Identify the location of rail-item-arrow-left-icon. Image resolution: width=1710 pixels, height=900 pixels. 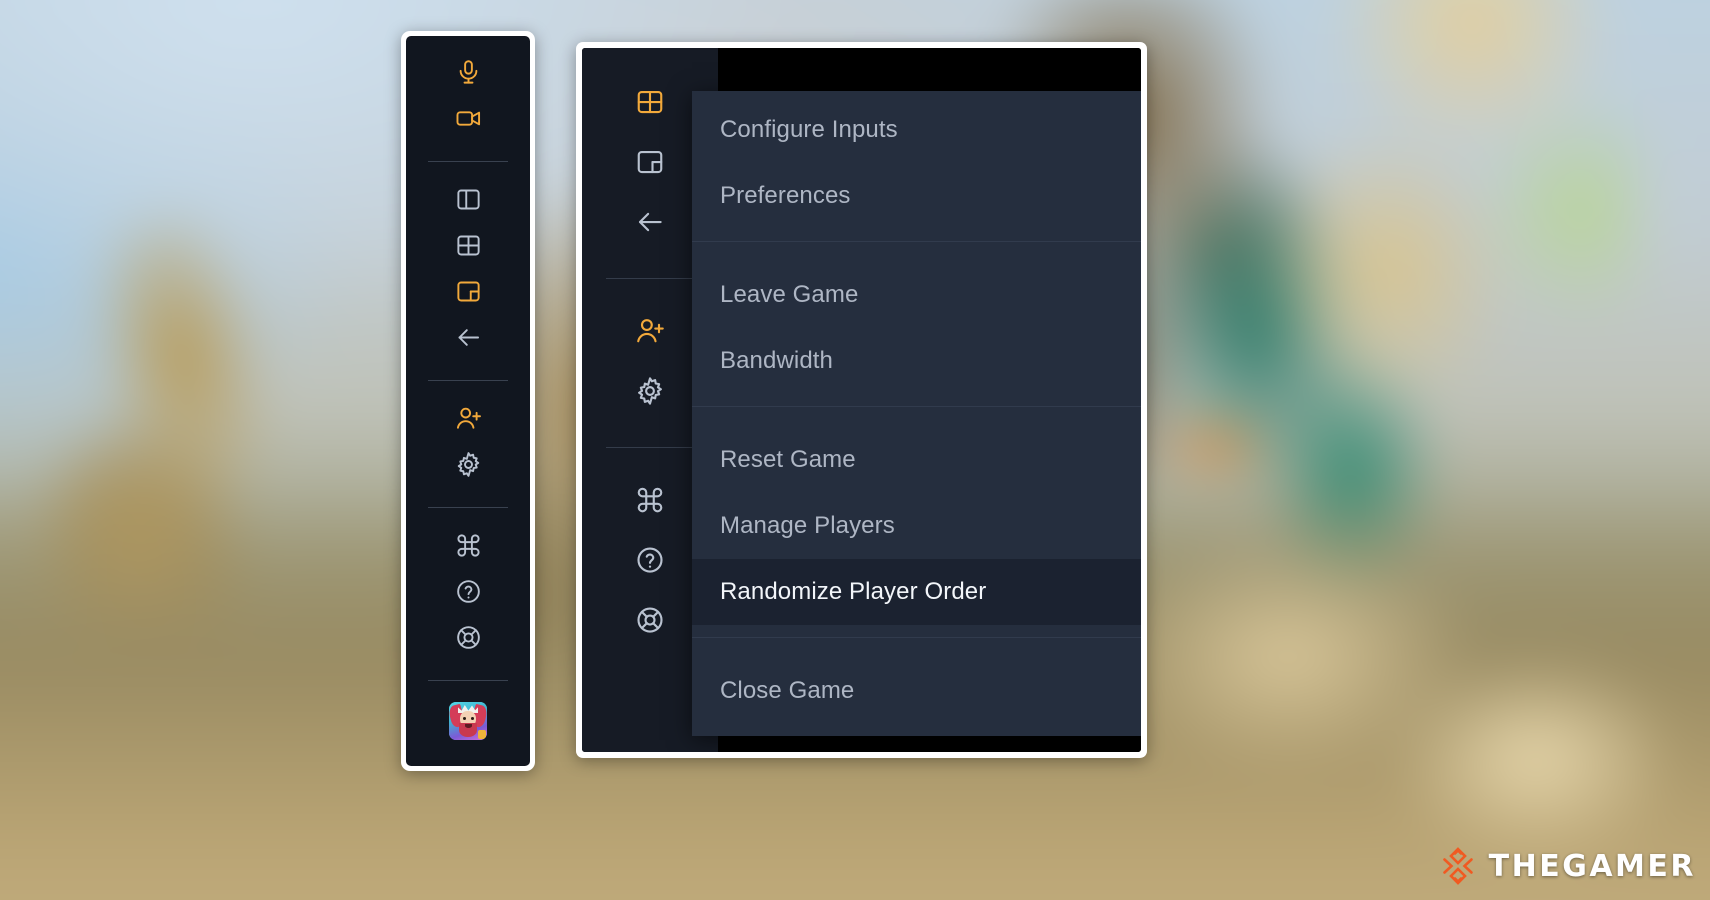
(468, 340).